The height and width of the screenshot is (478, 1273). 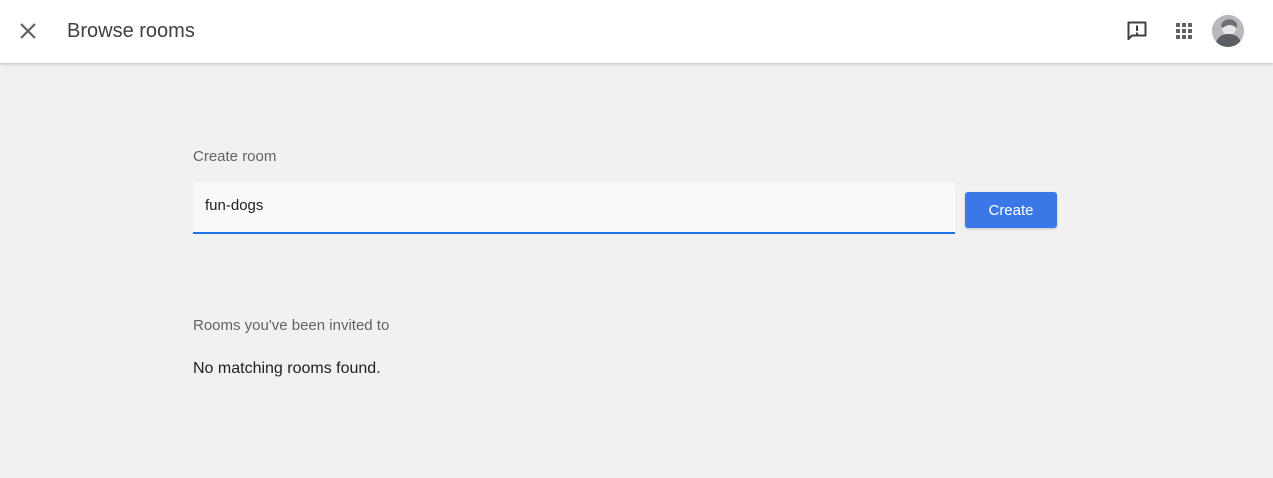 I want to click on apps-button, so click(x=1184, y=31).